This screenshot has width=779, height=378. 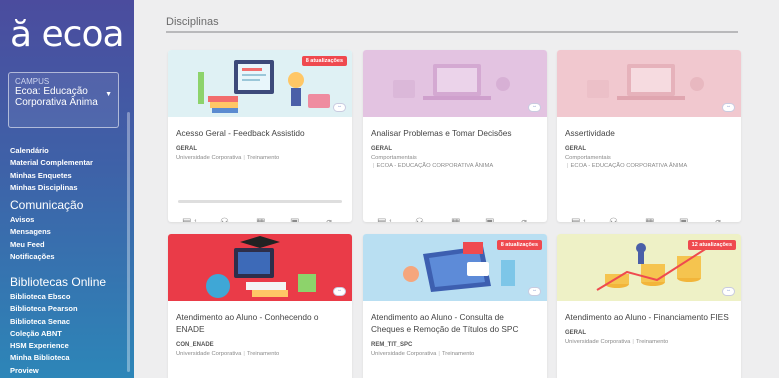 I want to click on nav-proview: Proview, so click(x=58, y=371).